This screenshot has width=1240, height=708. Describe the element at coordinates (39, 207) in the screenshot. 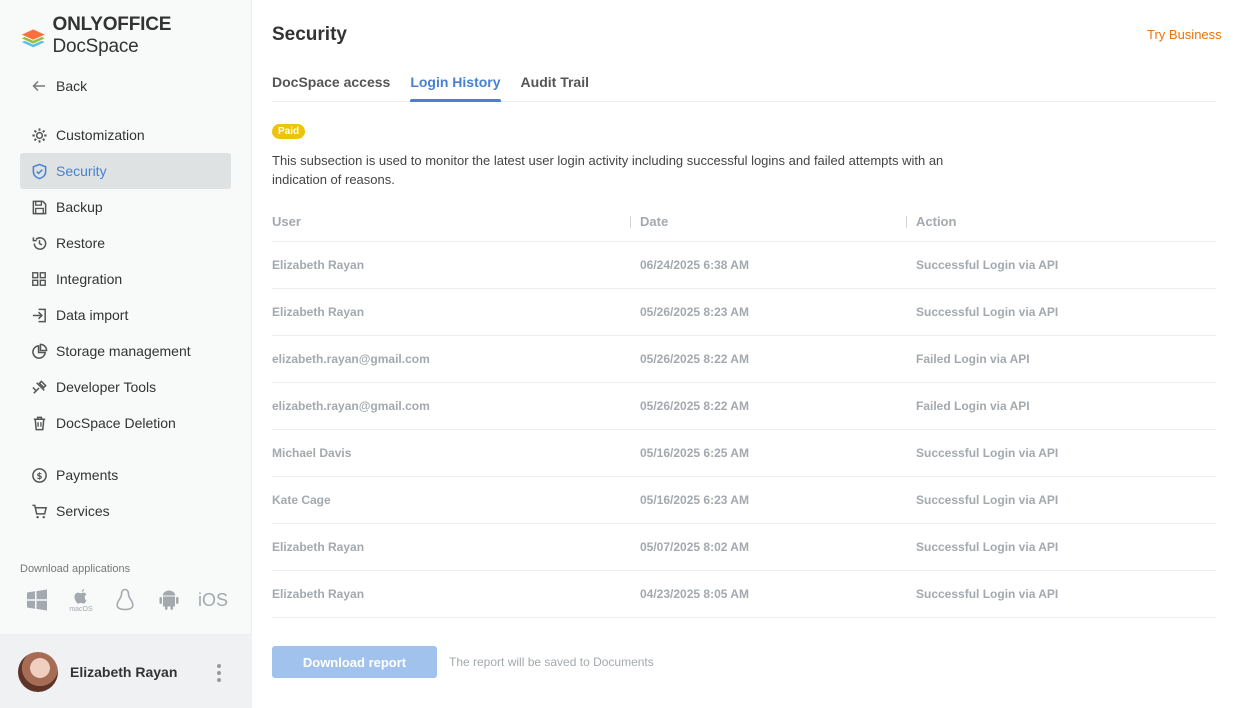

I see `floppy-icon` at that location.